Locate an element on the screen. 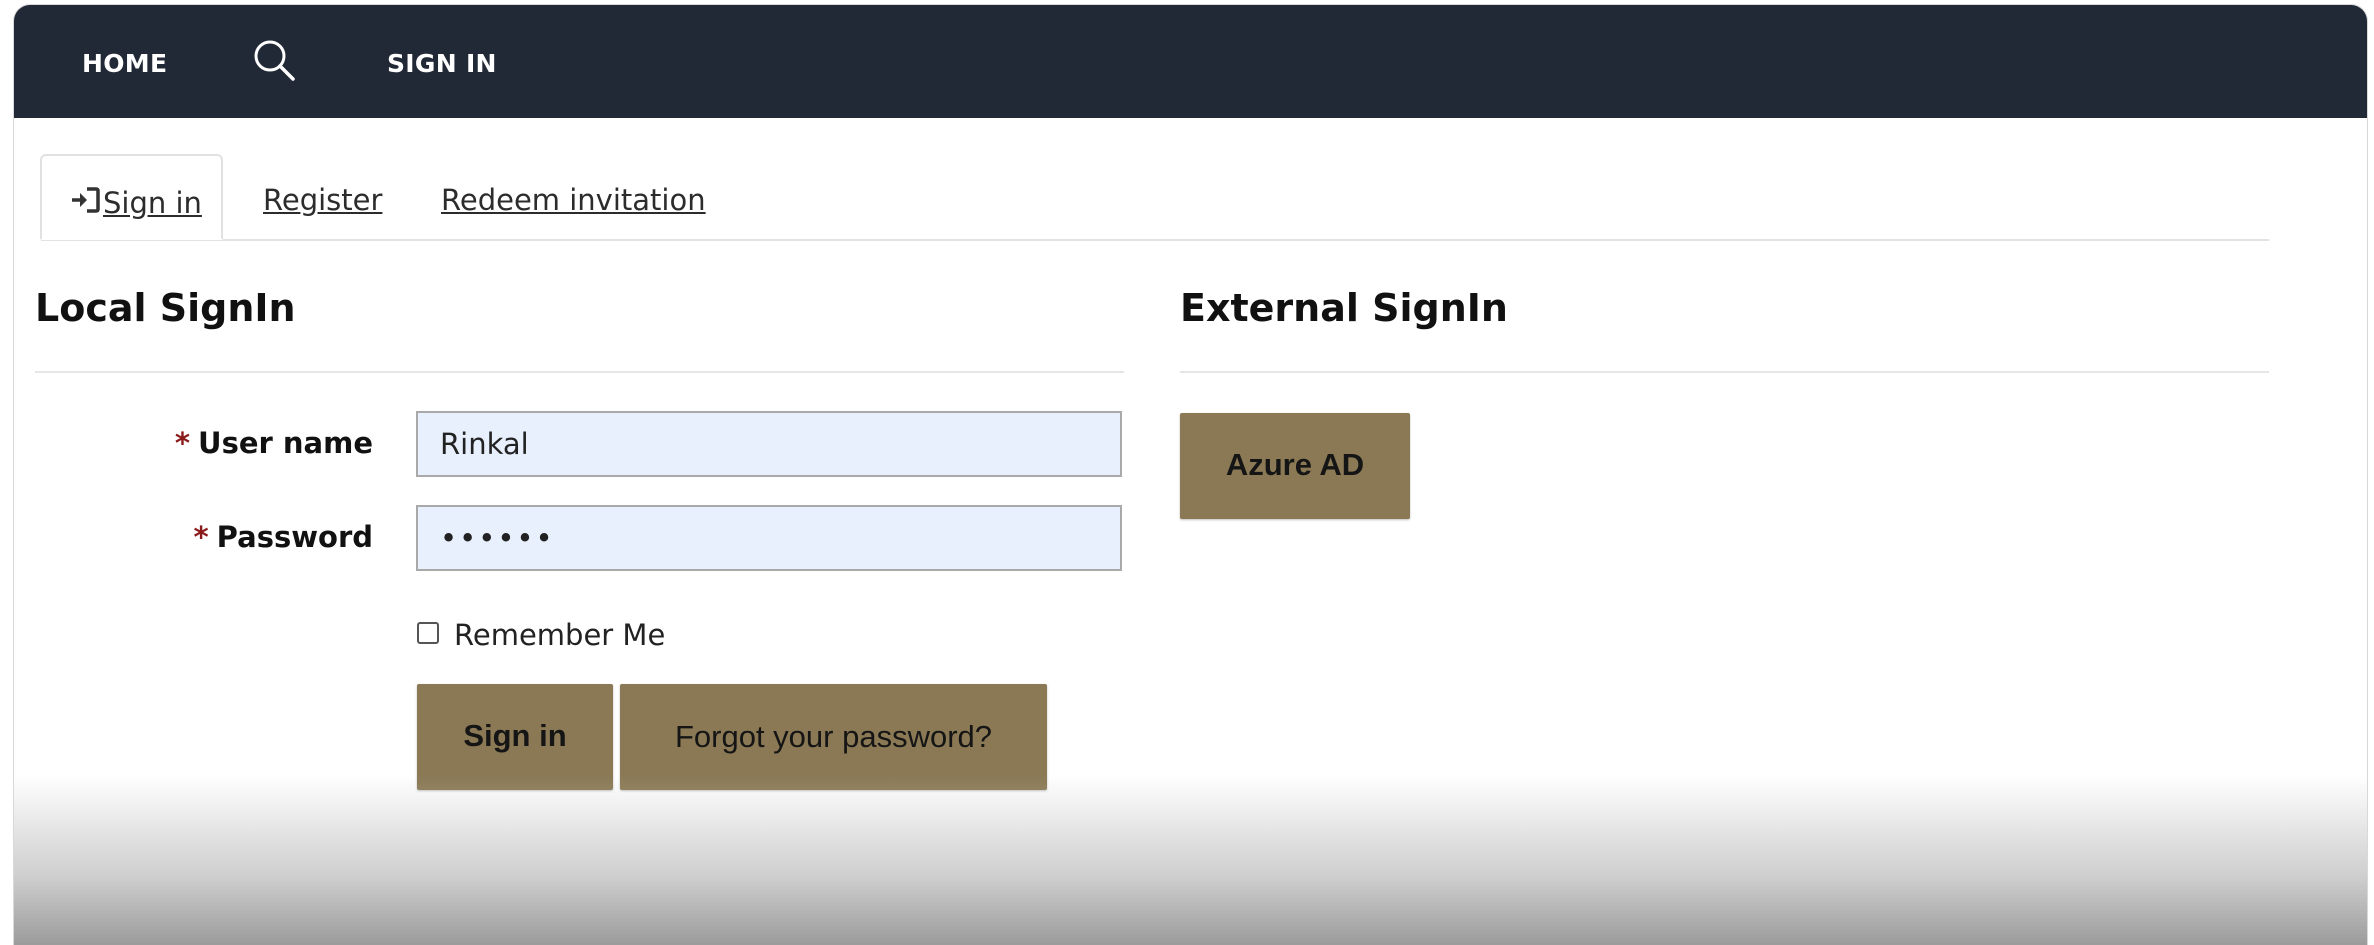  username-input: Rinkal is located at coordinates (769, 444).